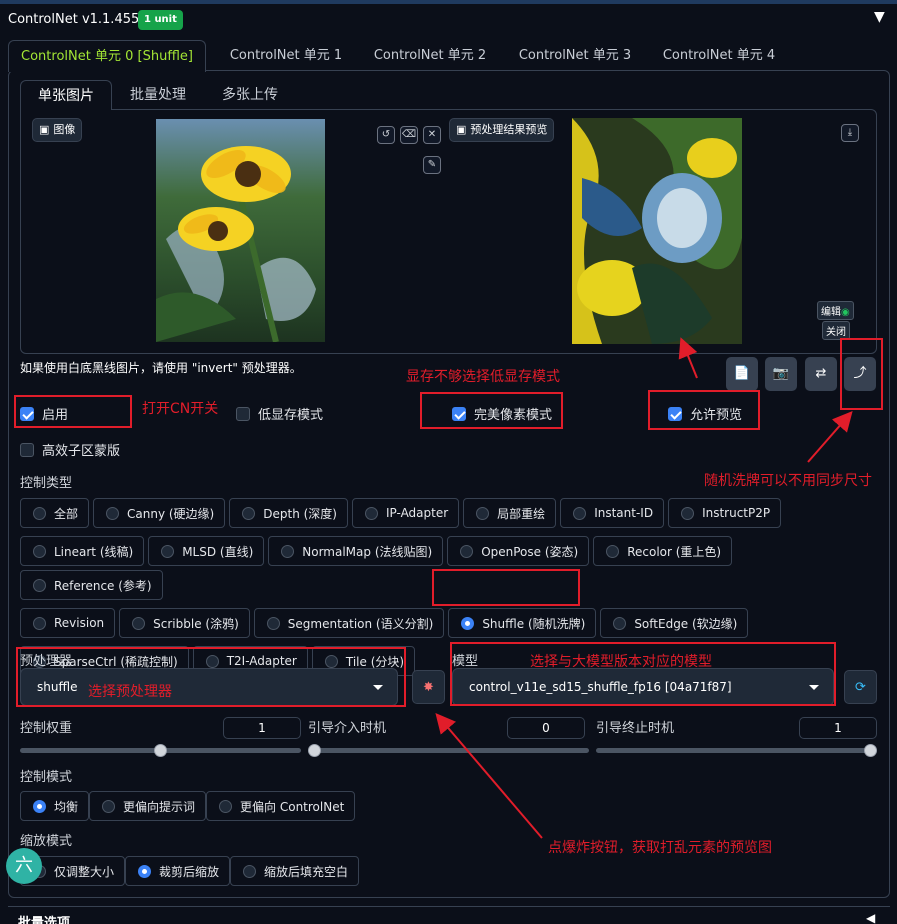  Describe the element at coordinates (148, 806) in the screenshot. I see `control-mode-option: 更偏向提示词` at that location.